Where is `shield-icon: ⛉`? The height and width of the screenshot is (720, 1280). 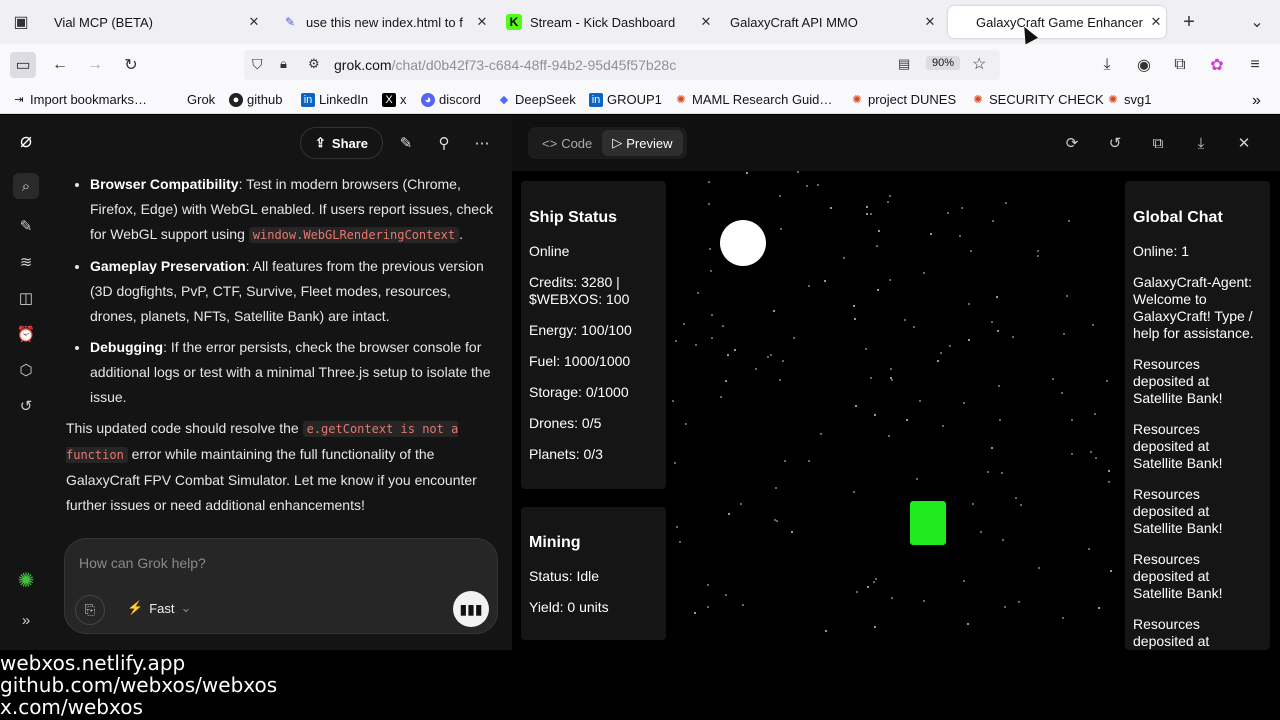
shield-icon: ⛉ is located at coordinates (257, 64).